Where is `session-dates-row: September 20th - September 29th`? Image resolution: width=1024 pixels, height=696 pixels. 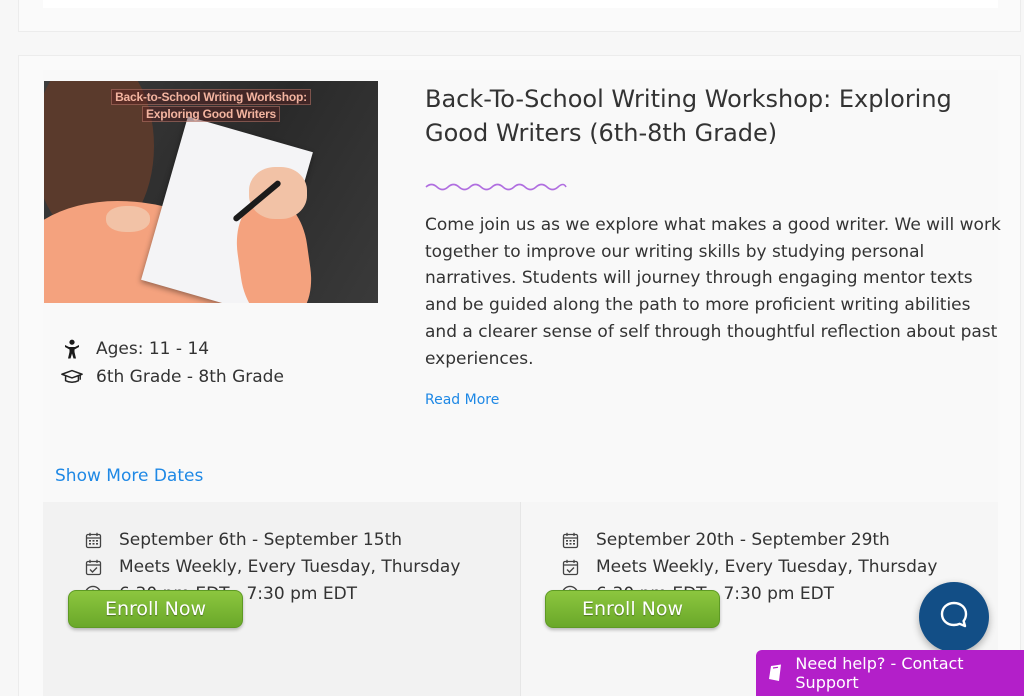
session-dates-row: September 20th - September 29th is located at coordinates (725, 540).